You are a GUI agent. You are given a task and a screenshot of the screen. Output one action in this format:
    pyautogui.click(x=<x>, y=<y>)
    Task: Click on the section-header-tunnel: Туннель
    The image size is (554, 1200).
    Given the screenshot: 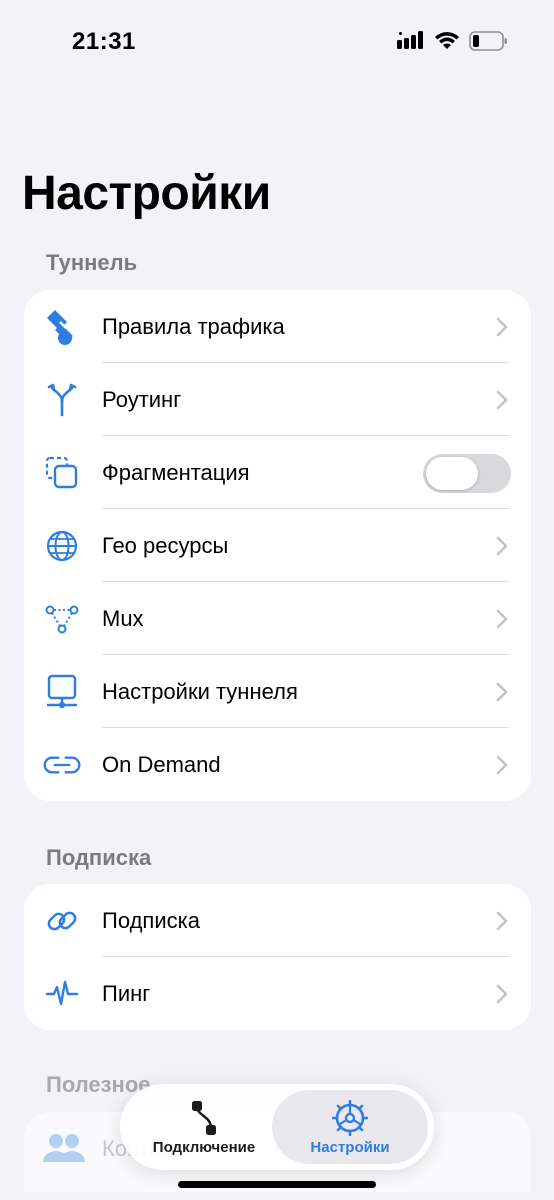 What is the action you would take?
    pyautogui.click(x=92, y=262)
    